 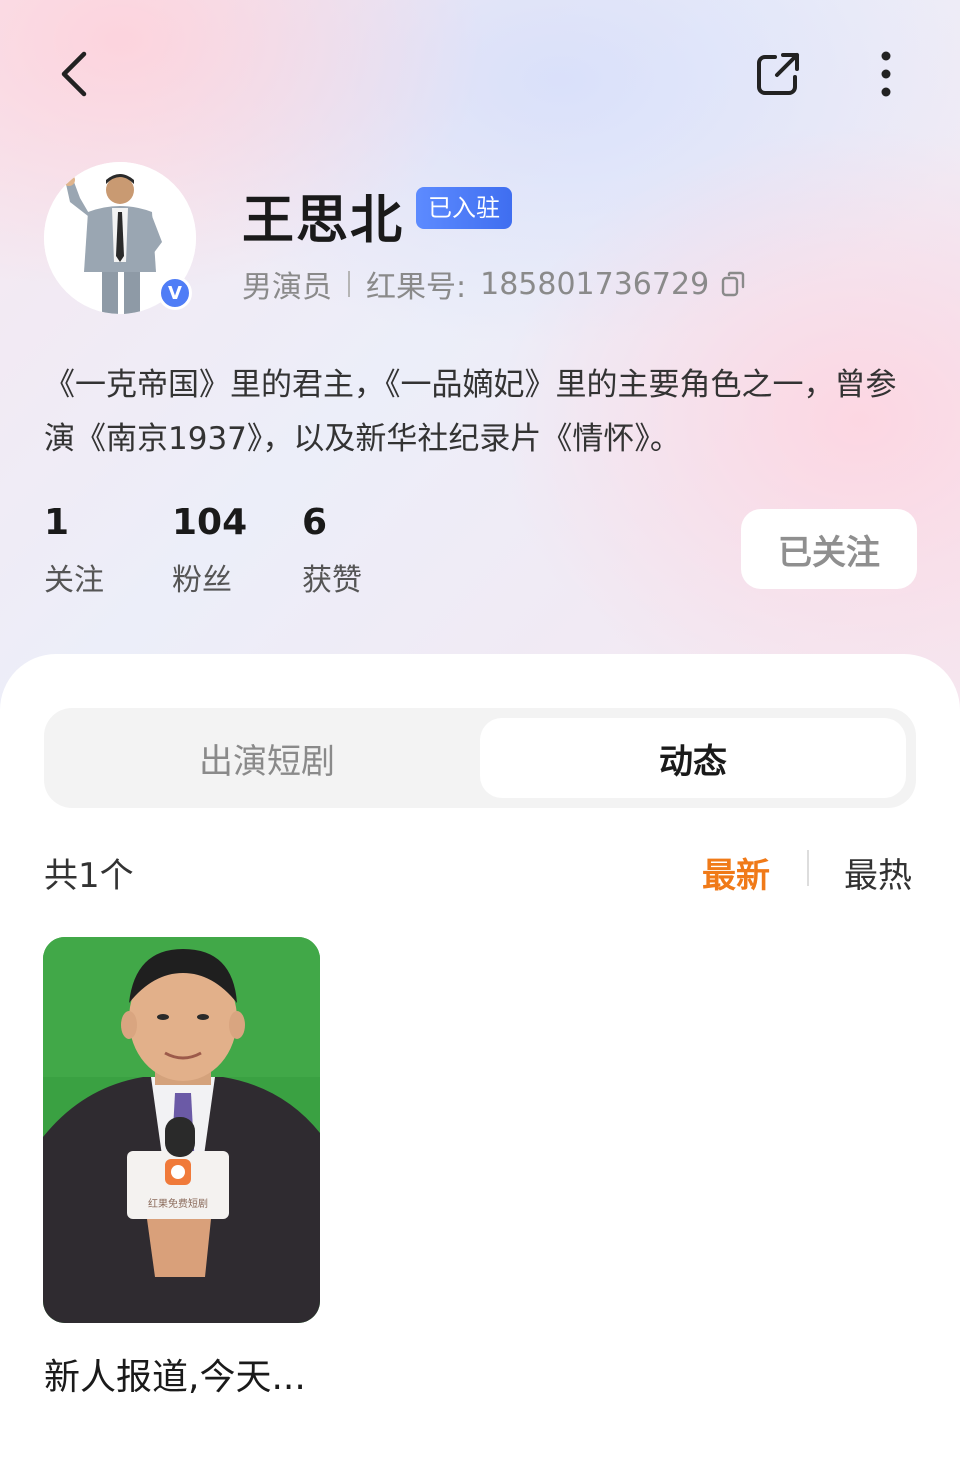 What do you see at coordinates (693, 758) in the screenshot?
I see `tab-posts: 动态` at bounding box center [693, 758].